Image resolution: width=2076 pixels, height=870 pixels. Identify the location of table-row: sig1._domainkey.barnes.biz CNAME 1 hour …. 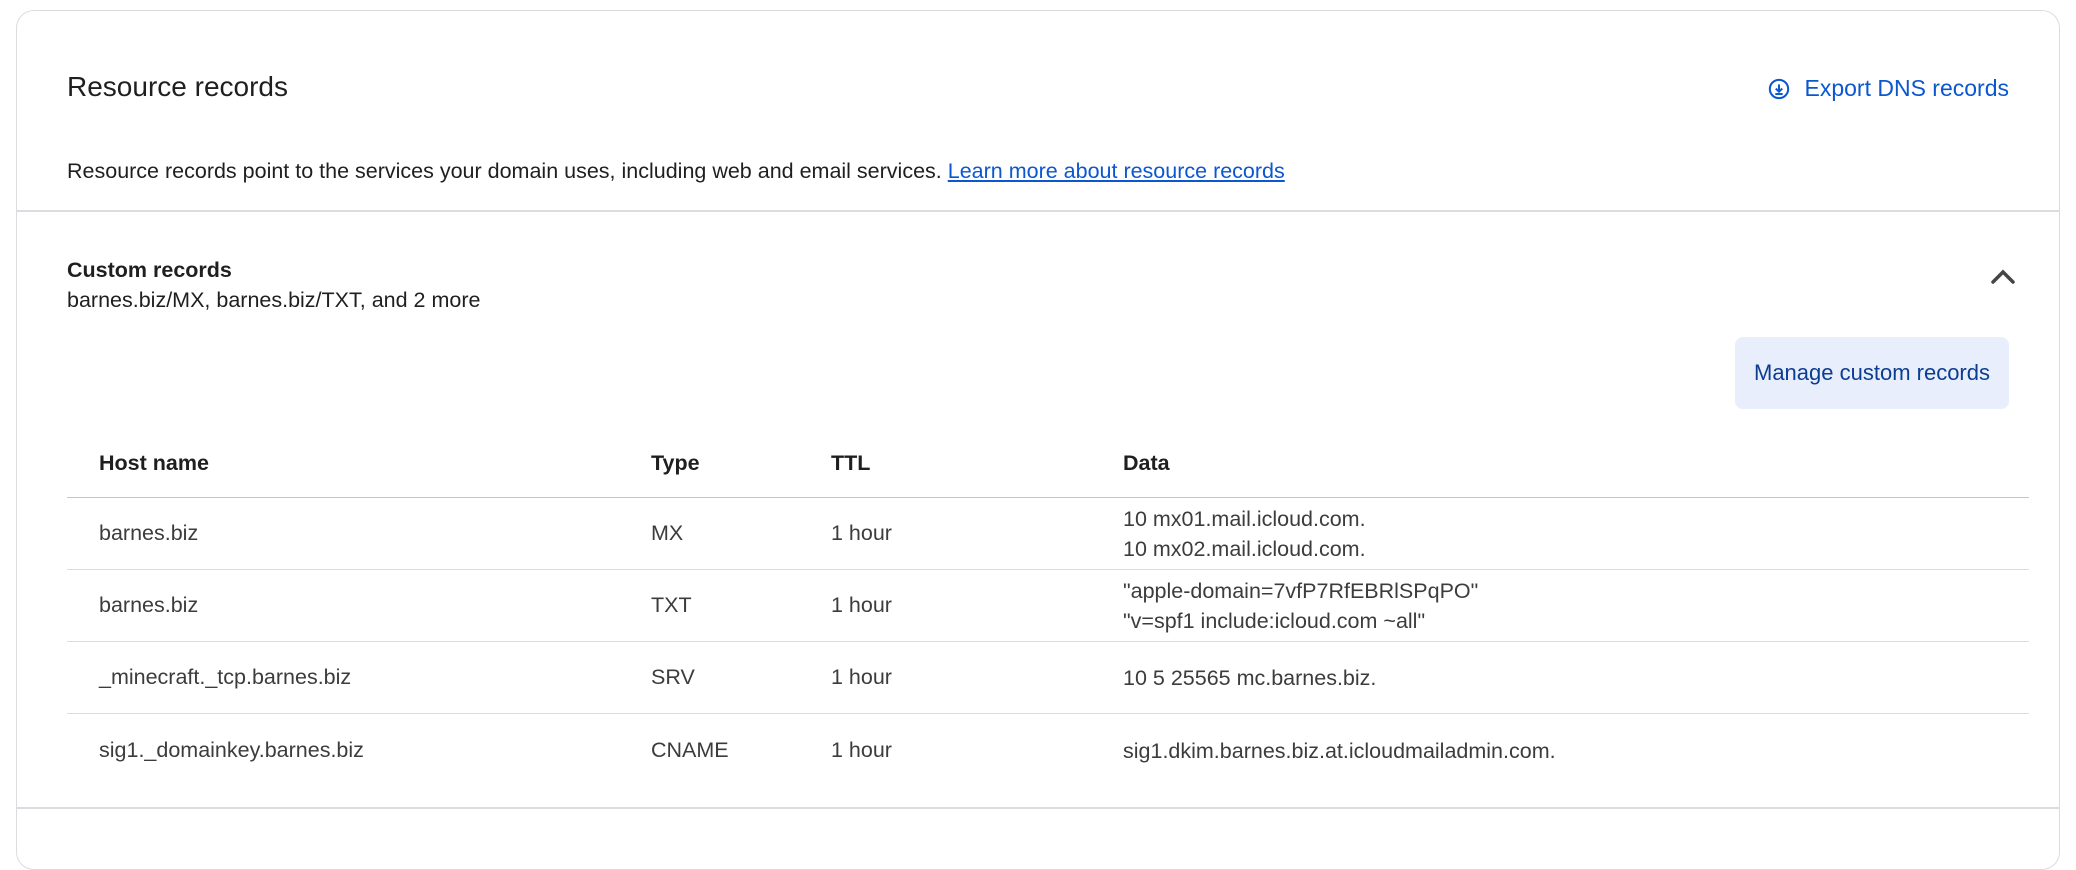
(1048, 751).